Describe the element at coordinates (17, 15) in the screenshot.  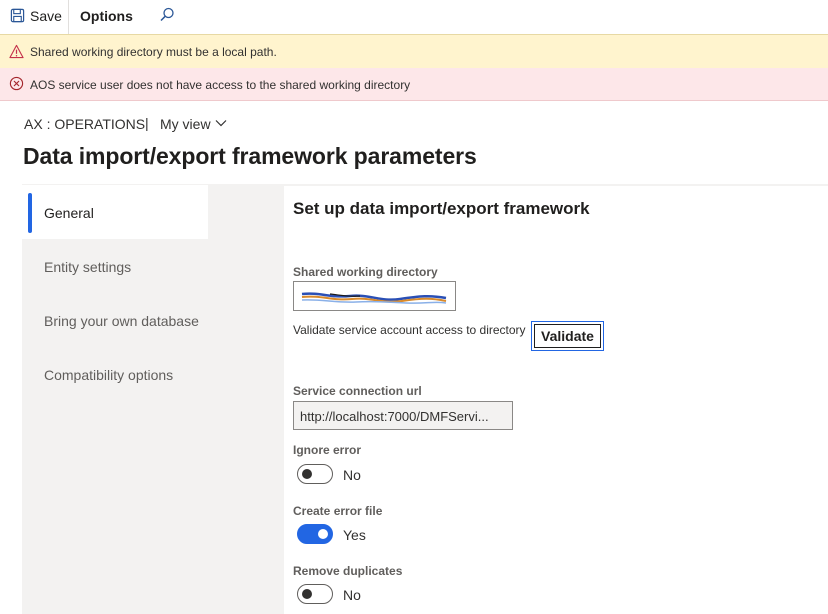
I see `save-icon` at that location.